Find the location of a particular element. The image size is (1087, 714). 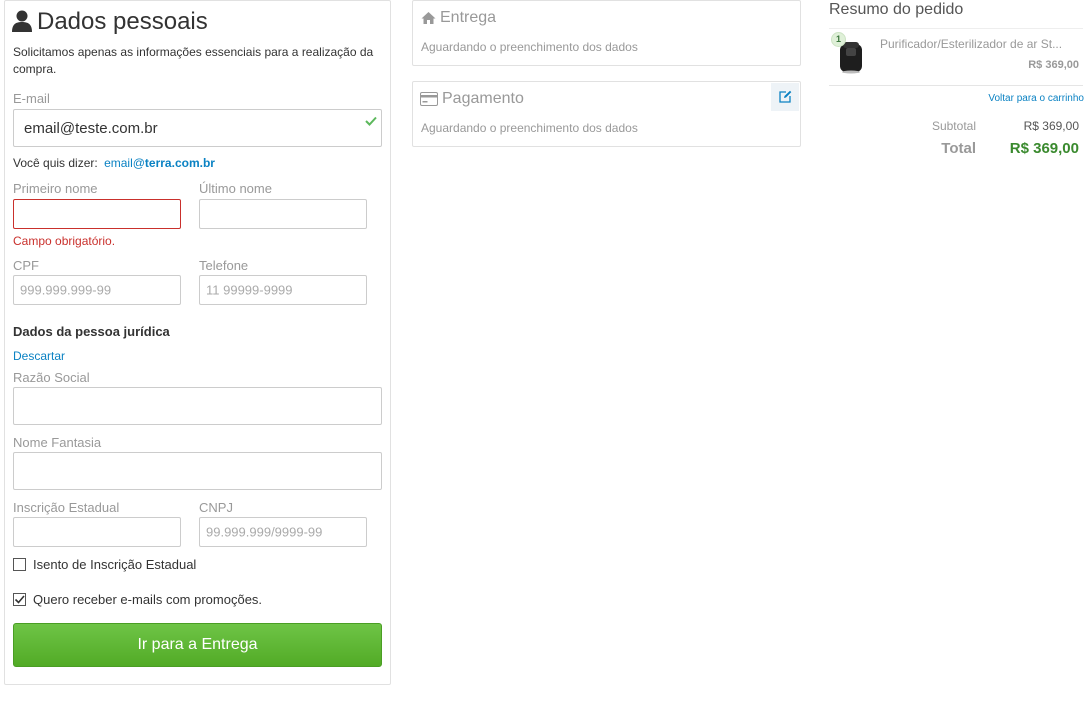

phone-field: 11 99999-9999 is located at coordinates (283, 290).